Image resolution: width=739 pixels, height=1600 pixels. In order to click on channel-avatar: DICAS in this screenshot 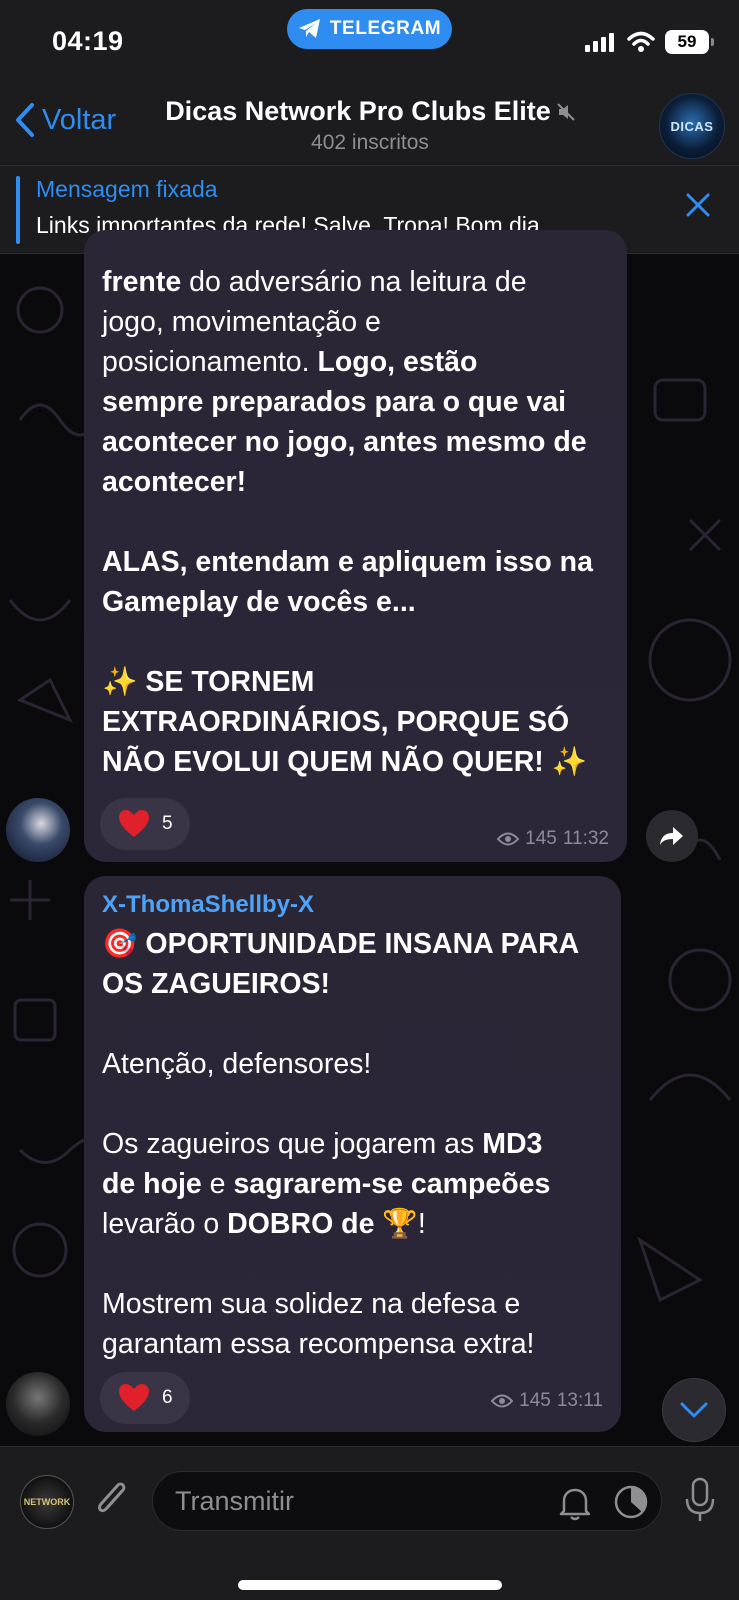, I will do `click(692, 126)`.